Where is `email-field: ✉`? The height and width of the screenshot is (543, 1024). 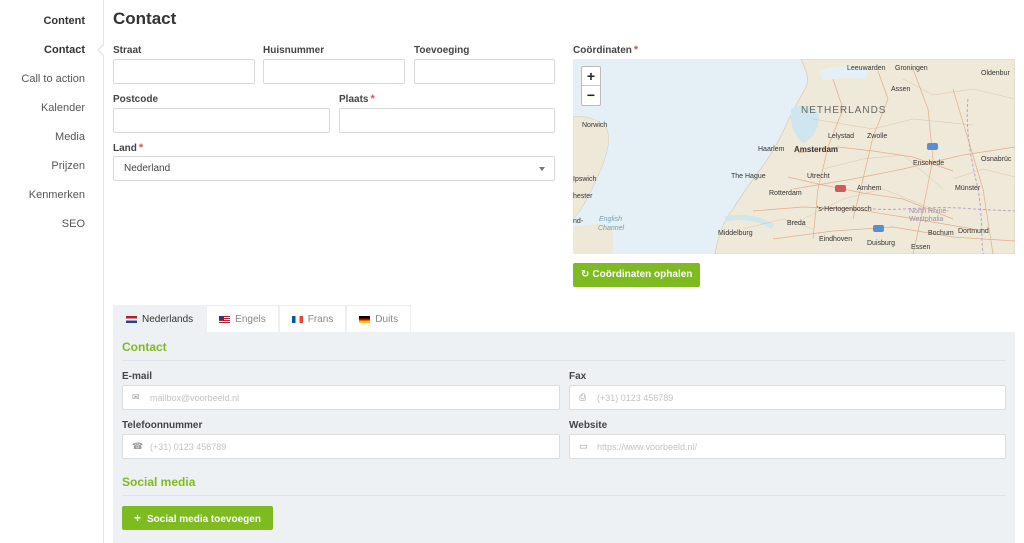 email-field: ✉ is located at coordinates (341, 397).